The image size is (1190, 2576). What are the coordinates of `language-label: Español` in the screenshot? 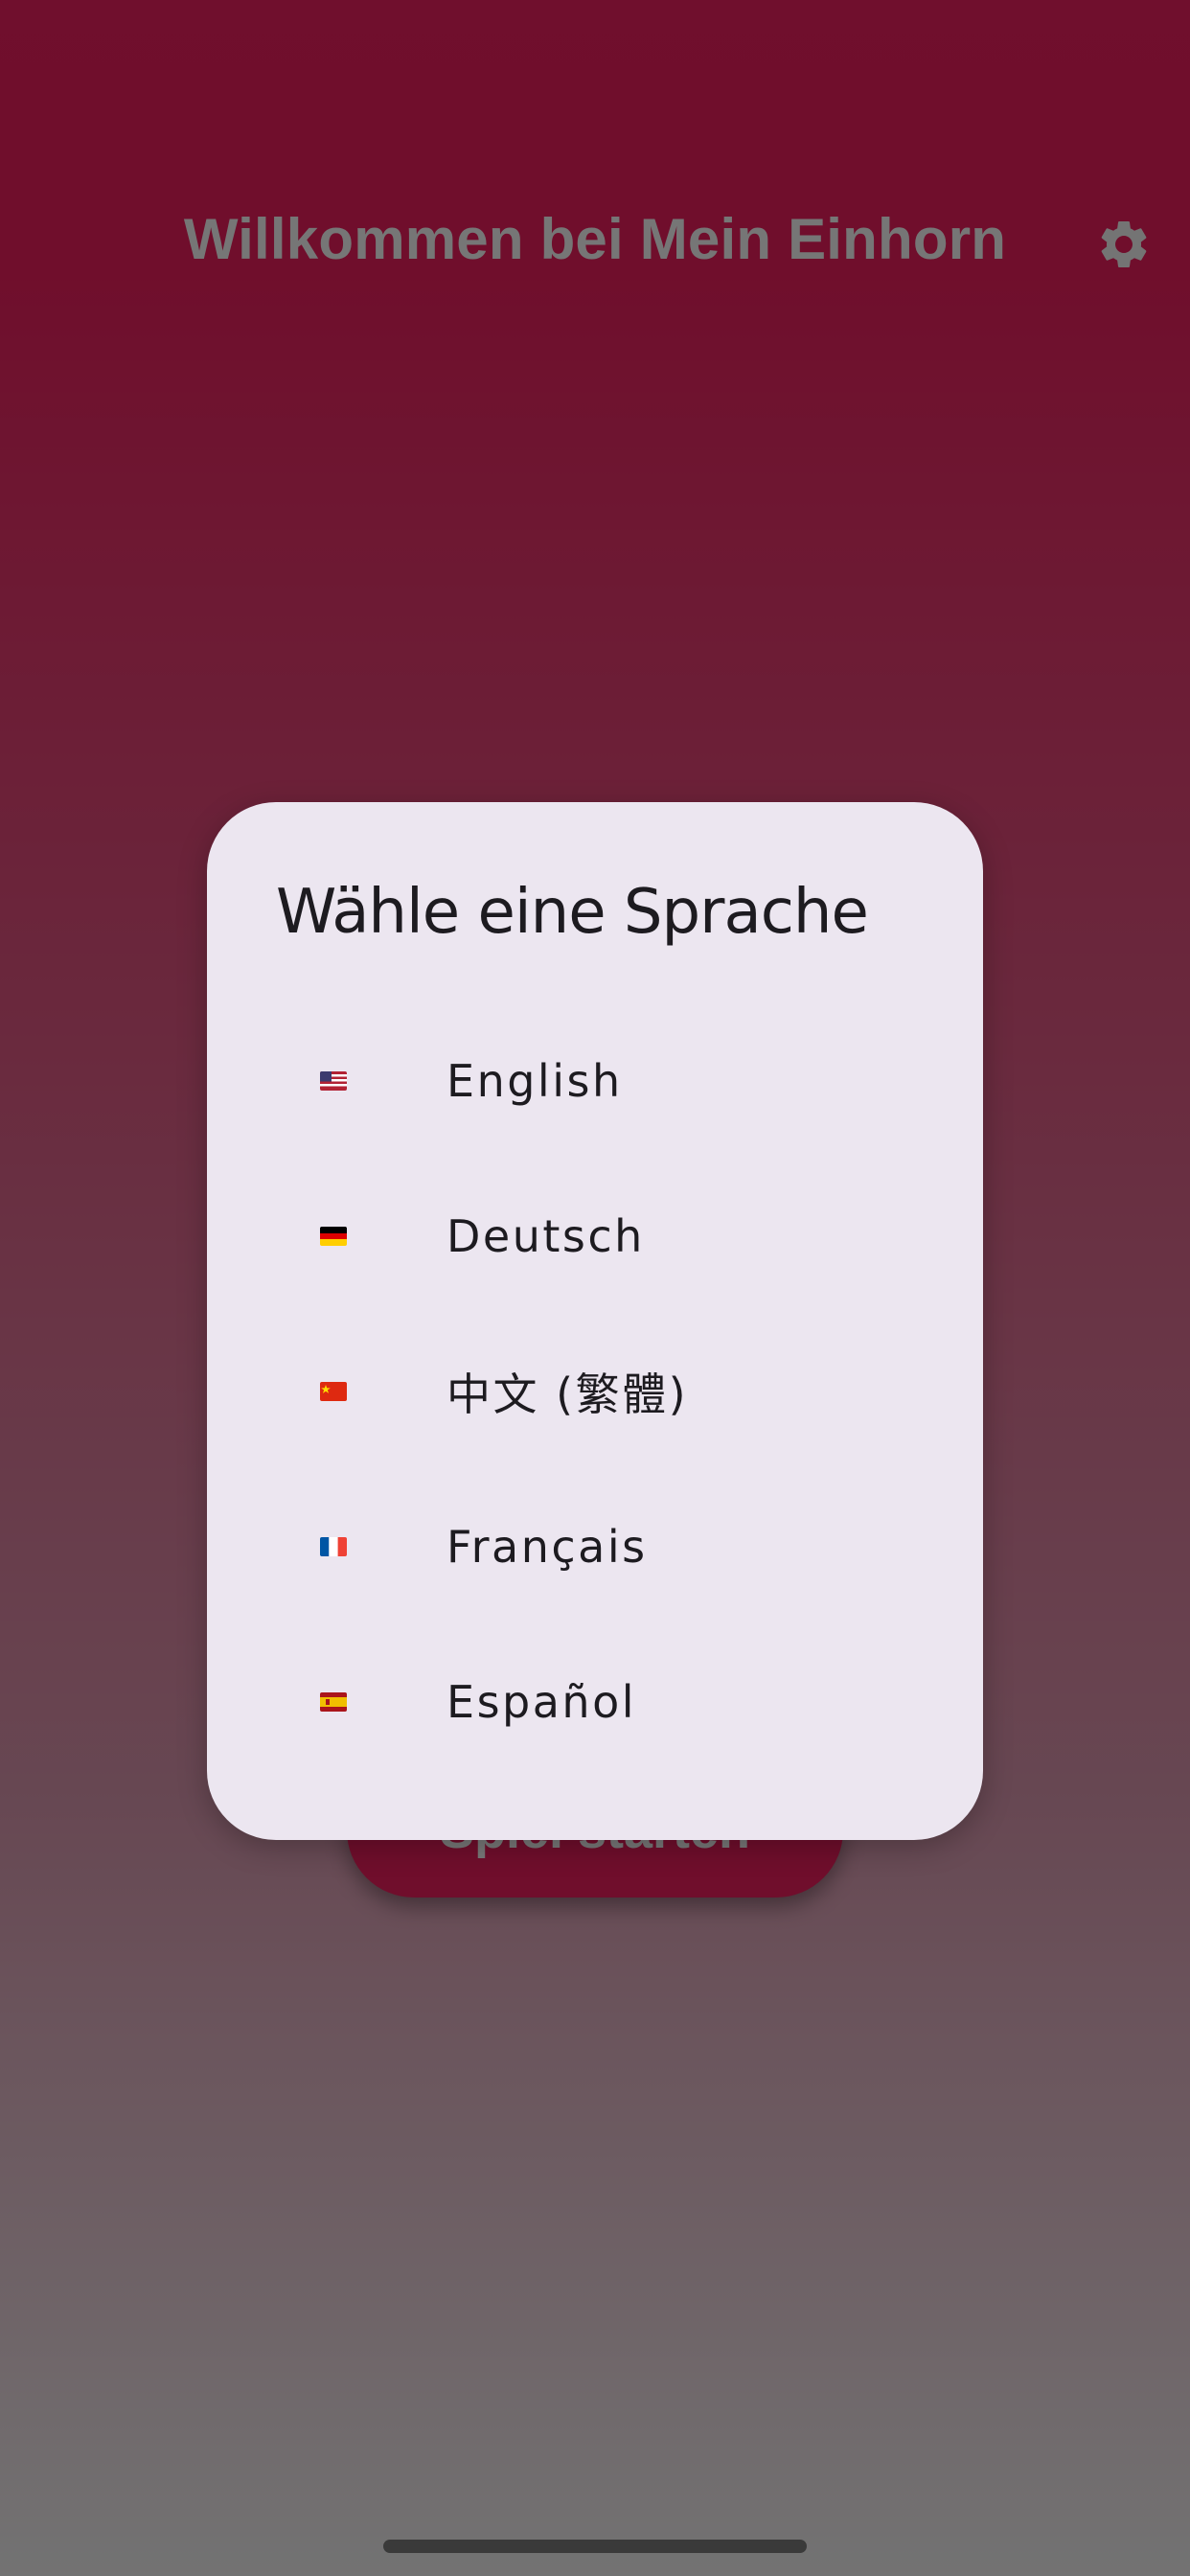 It's located at (541, 1702).